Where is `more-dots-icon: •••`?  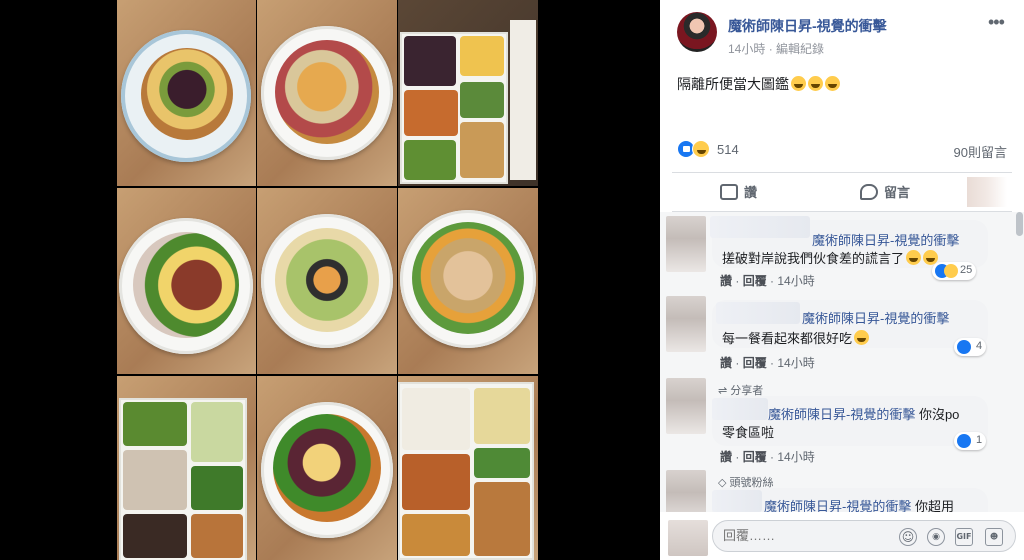 more-dots-icon: ••• is located at coordinates (998, 22).